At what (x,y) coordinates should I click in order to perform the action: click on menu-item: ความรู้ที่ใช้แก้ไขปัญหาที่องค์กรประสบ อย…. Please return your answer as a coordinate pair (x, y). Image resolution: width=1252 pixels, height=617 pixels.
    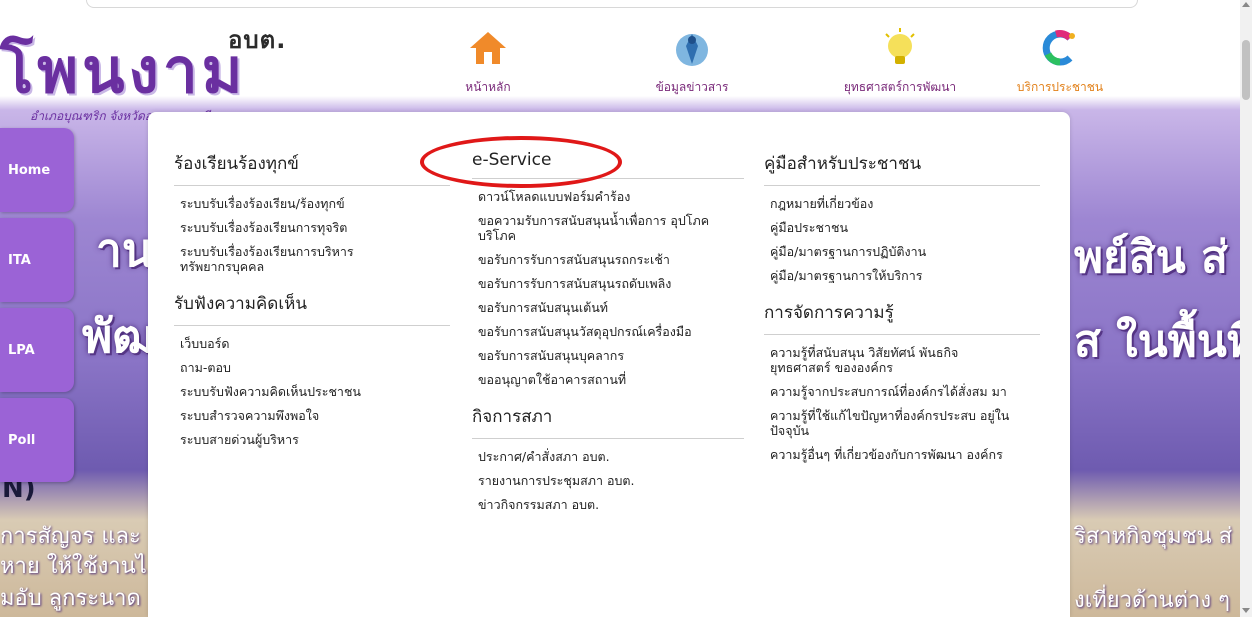
    Looking at the image, I should click on (889, 423).